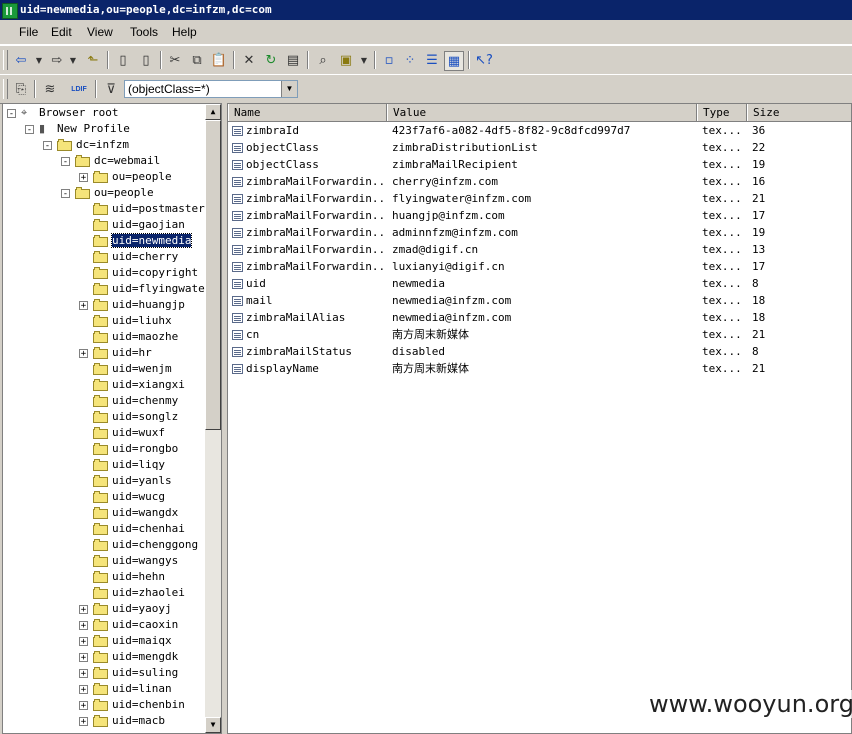 Image resolution: width=852 pixels, height=734 pixels. Describe the element at coordinates (539, 334) in the screenshot. I see `table-row: cn 南方周末新媒体 tex... 21` at that location.